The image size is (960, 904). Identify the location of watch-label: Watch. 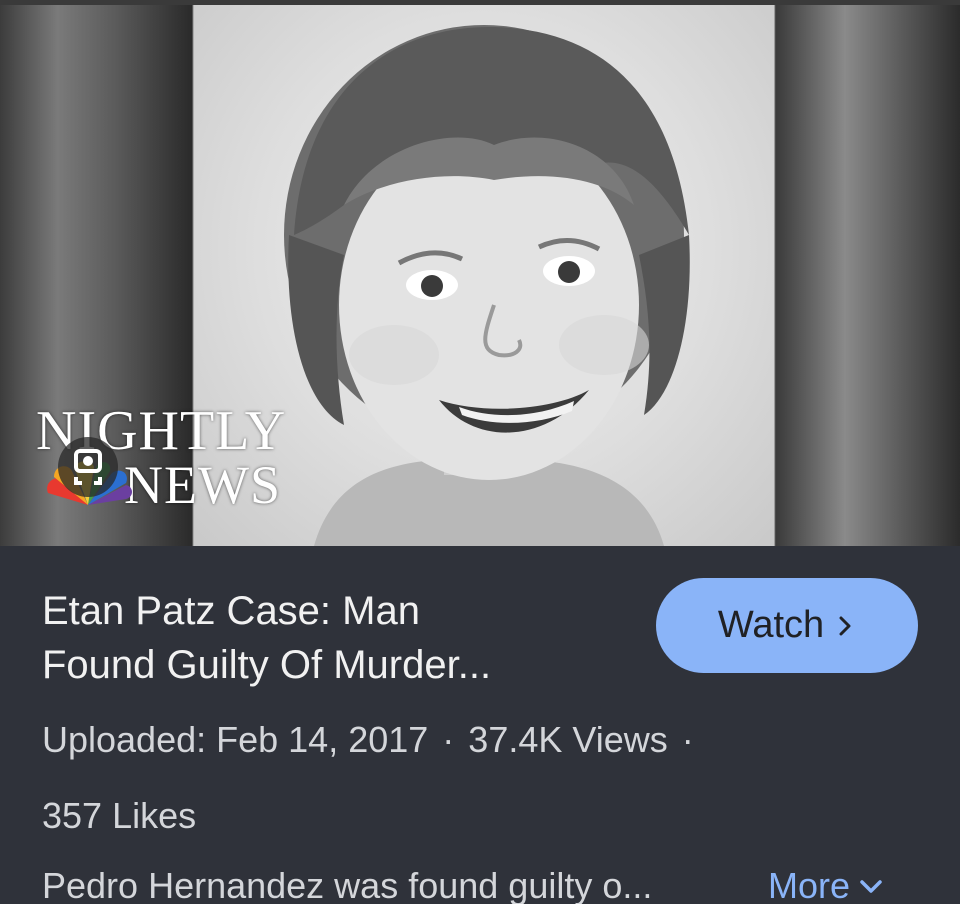
(771, 625).